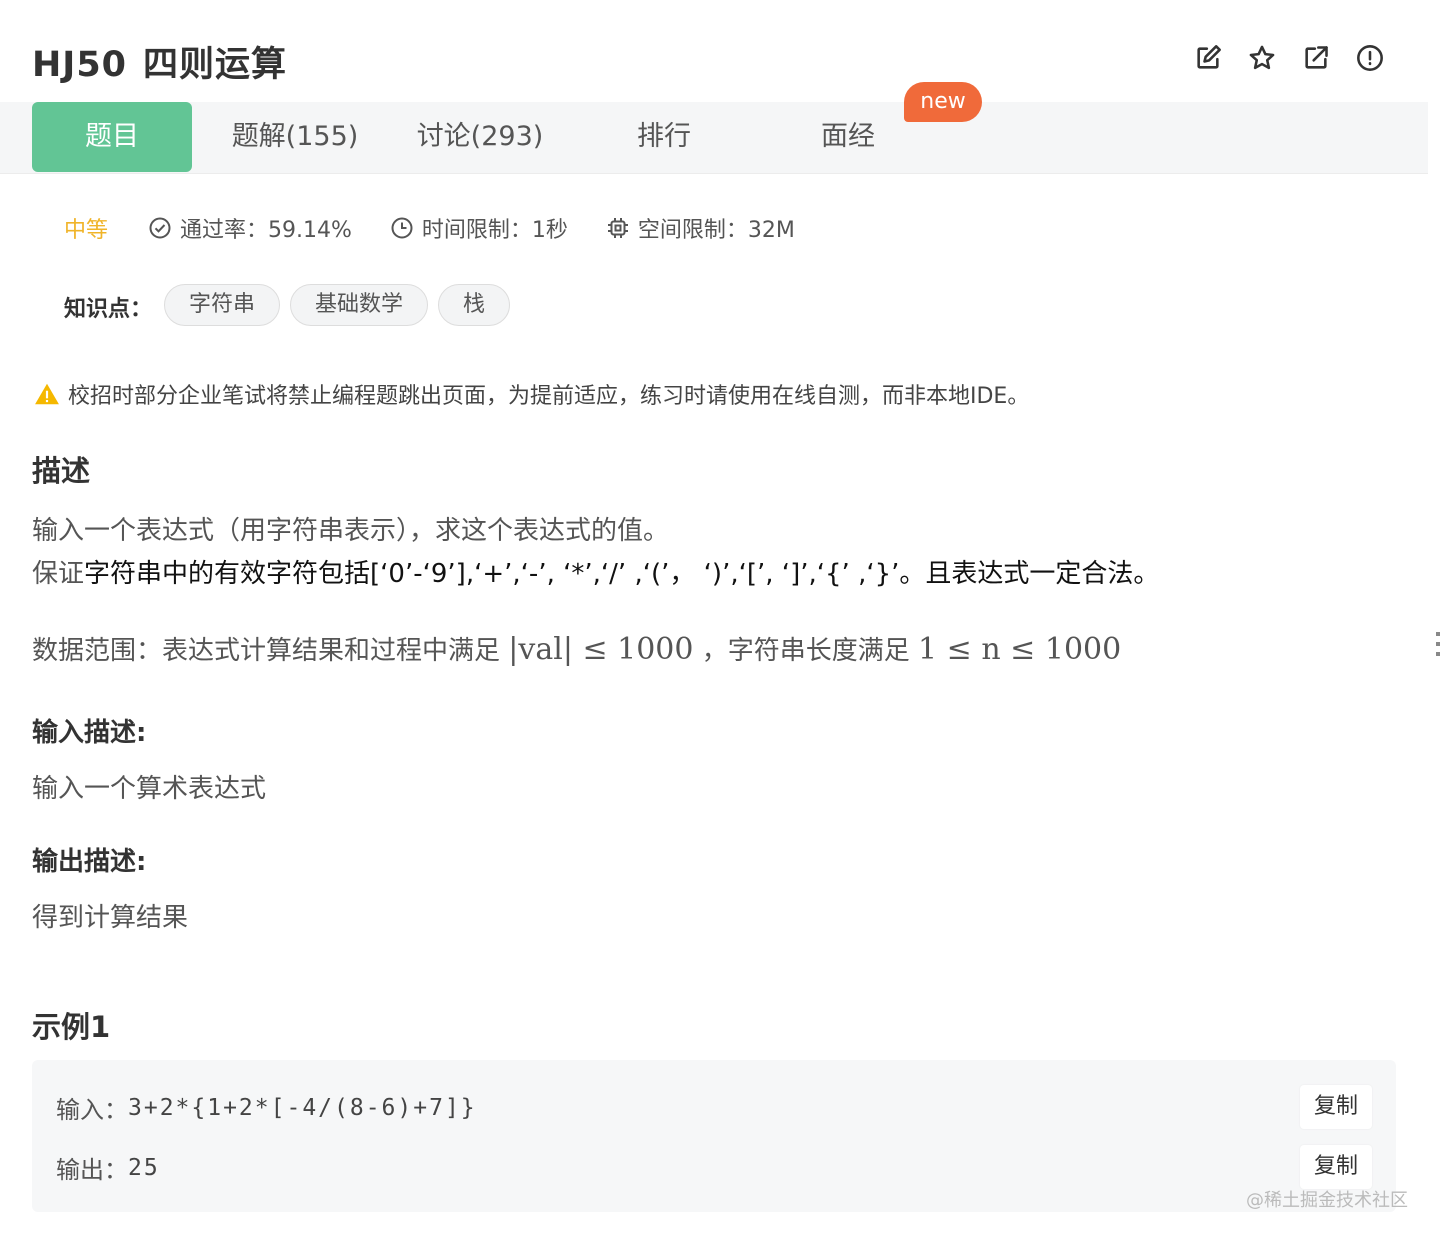 The width and height of the screenshot is (1440, 1240). What do you see at coordinates (617, 228) in the screenshot?
I see `chip-icon` at bounding box center [617, 228].